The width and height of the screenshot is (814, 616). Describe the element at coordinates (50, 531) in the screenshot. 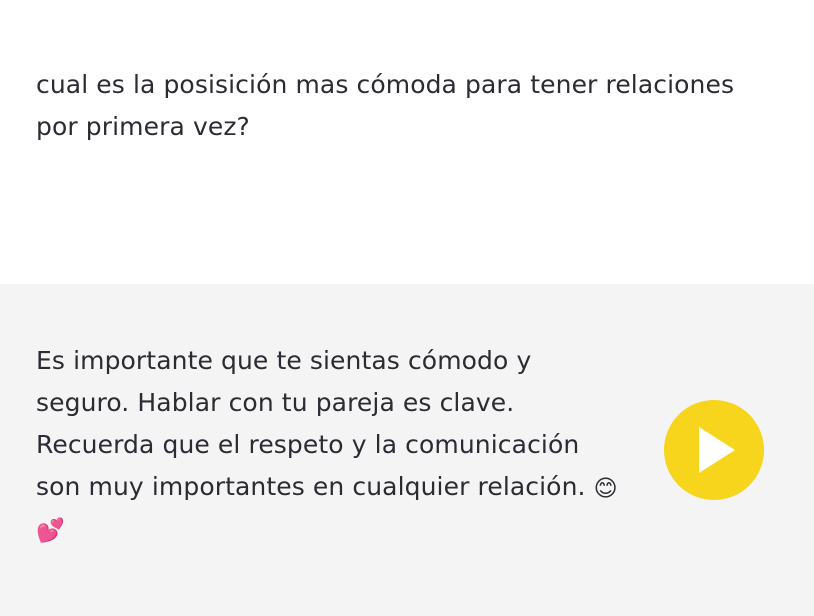

I see `two-hearts-emoji-icon: 💕` at that location.